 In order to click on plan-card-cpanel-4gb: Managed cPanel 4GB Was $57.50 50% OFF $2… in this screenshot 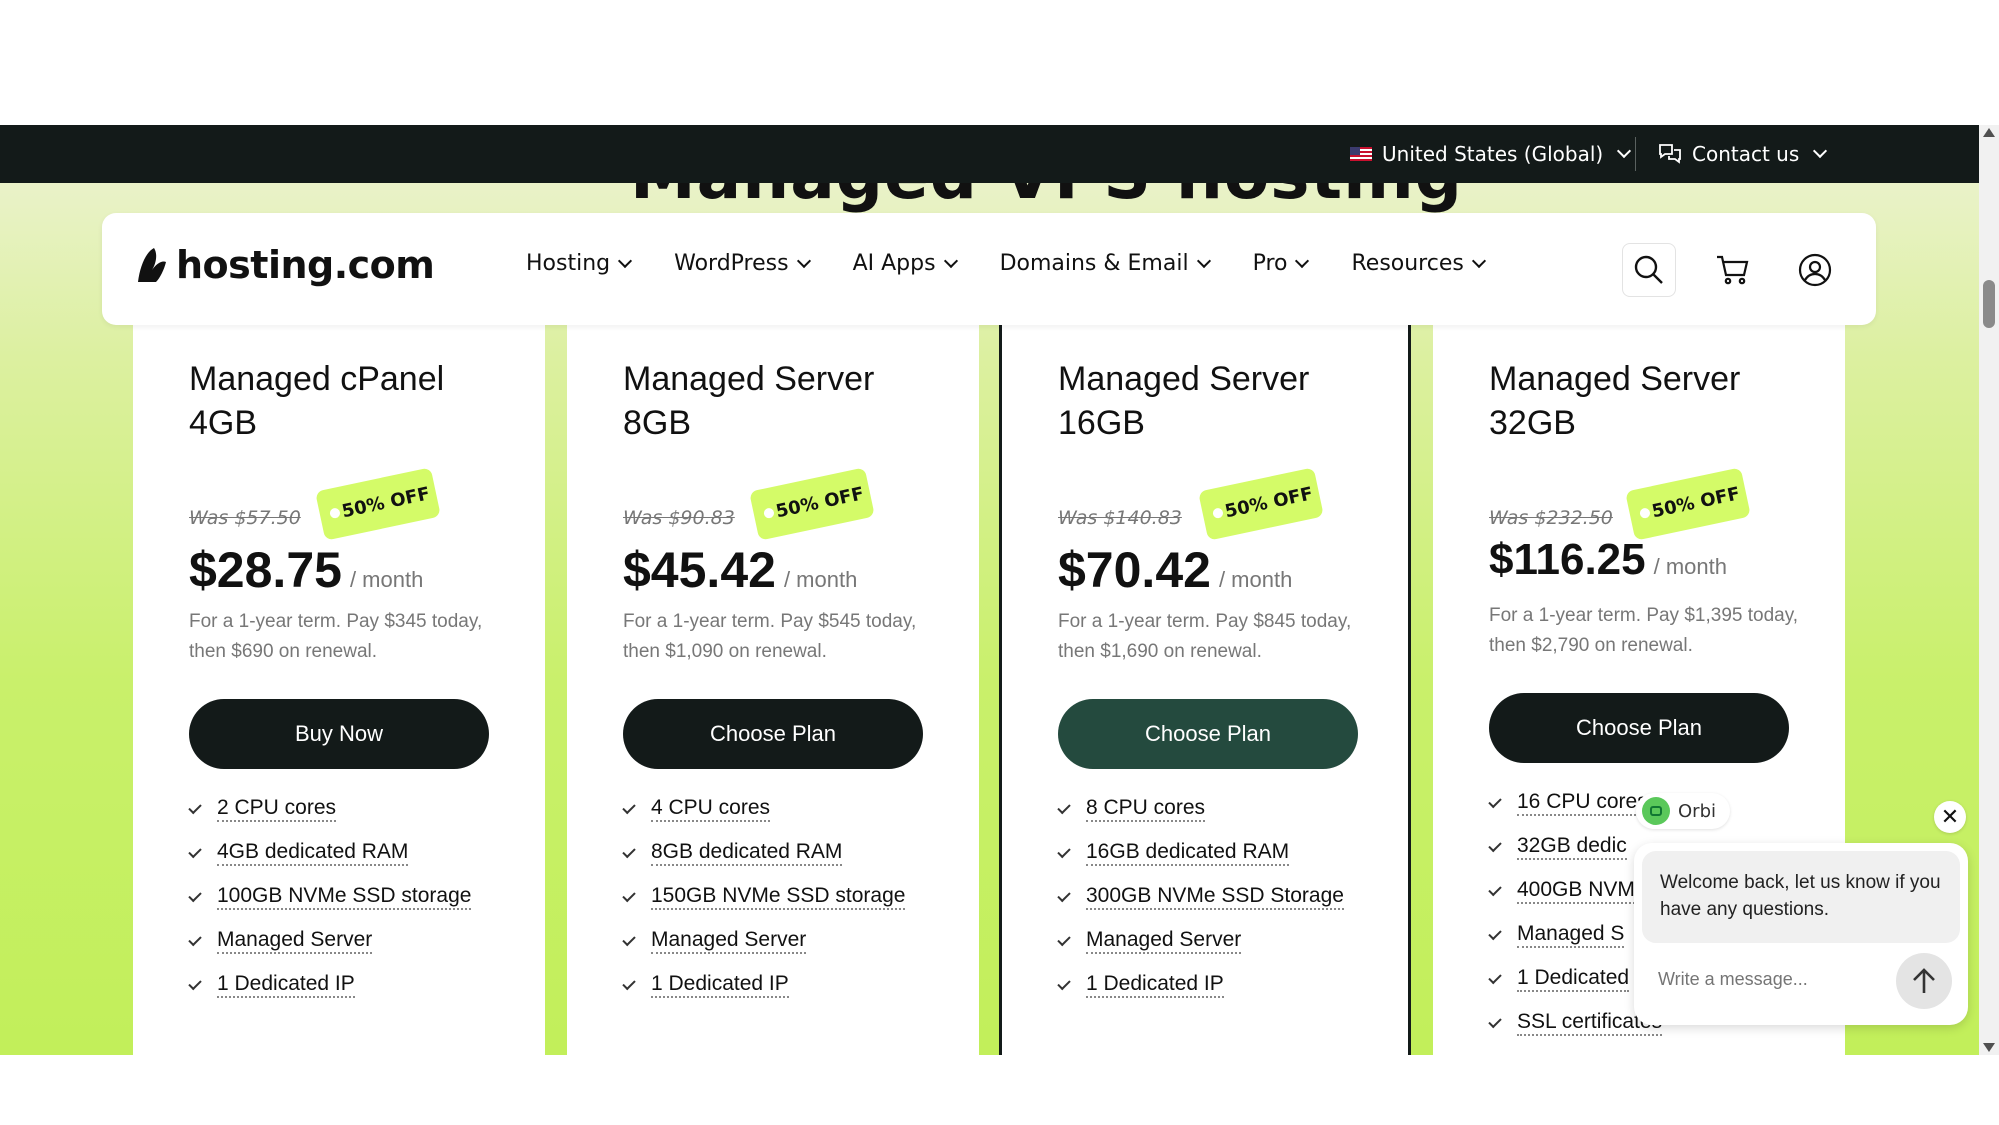, I will do `click(339, 690)`.